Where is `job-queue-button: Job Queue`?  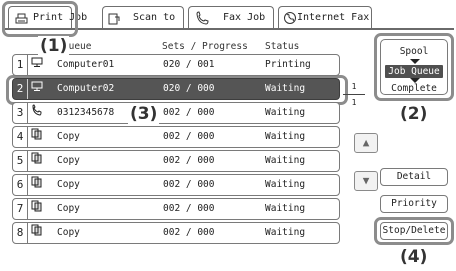
job-queue-button: Job Queue is located at coordinates (414, 71).